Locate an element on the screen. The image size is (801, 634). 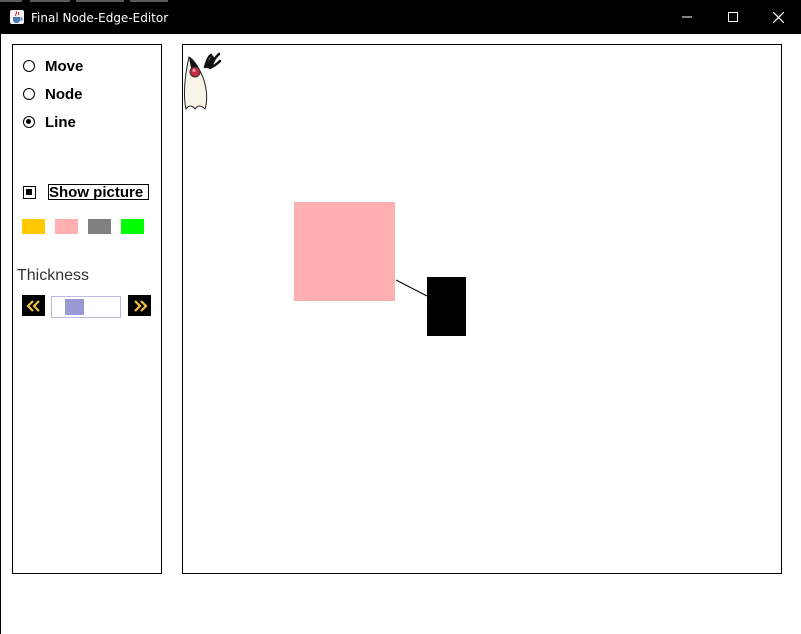
color-swatch-gray is located at coordinates (99, 226).